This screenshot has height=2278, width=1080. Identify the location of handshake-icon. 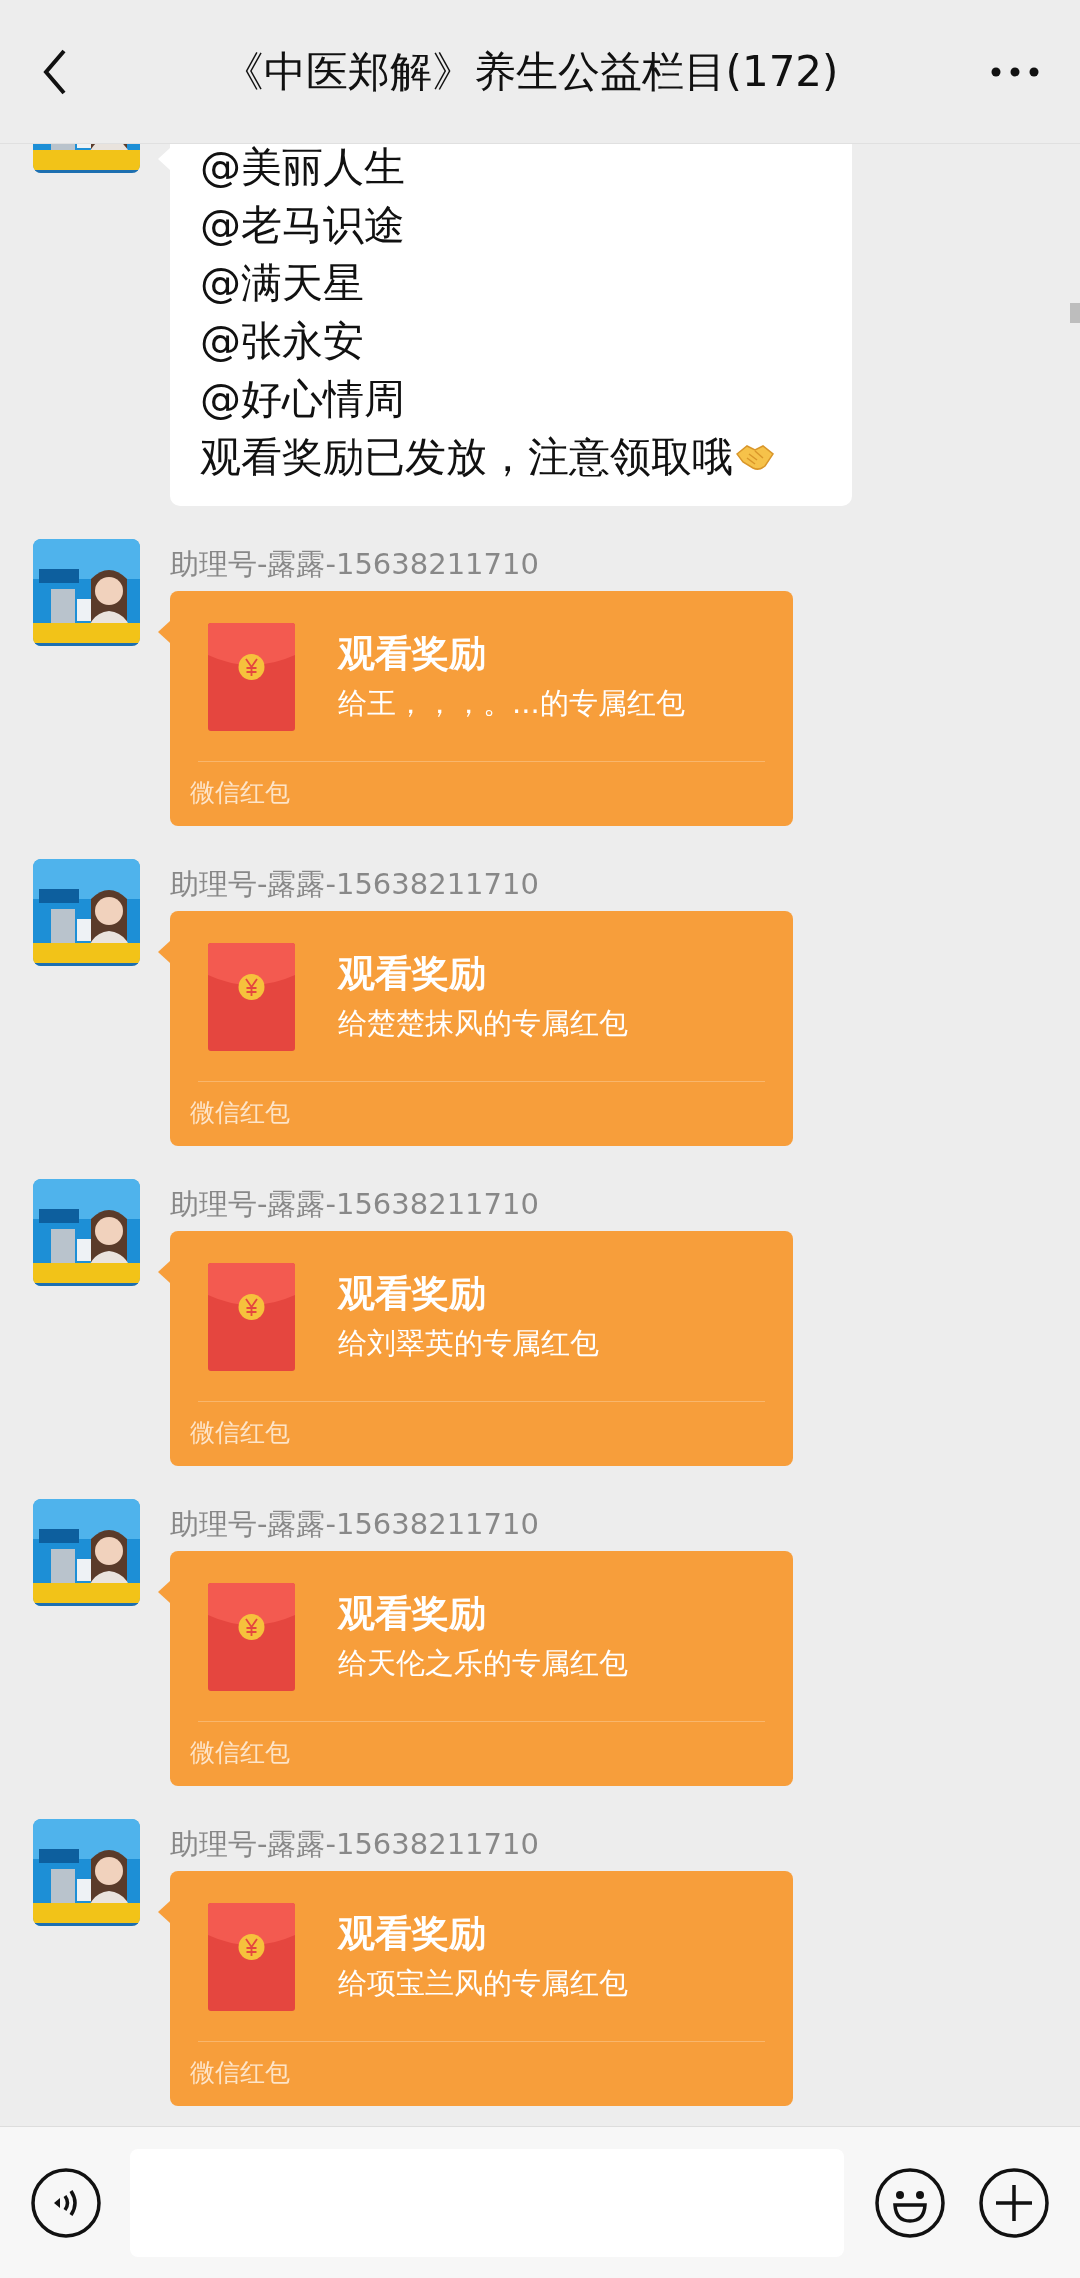
(755, 457).